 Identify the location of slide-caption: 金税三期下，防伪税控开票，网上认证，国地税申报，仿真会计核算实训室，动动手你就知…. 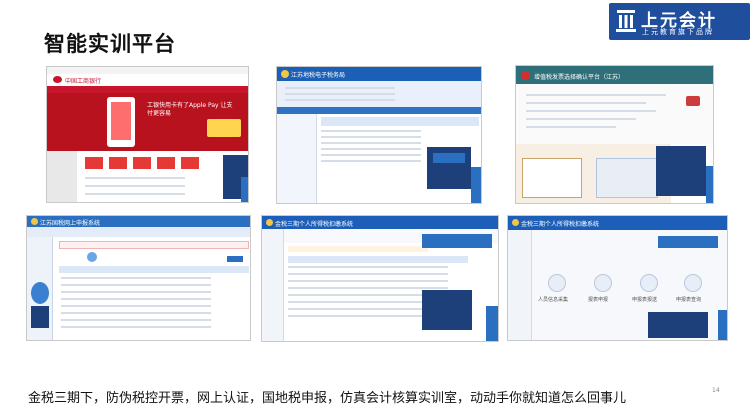
(327, 398).